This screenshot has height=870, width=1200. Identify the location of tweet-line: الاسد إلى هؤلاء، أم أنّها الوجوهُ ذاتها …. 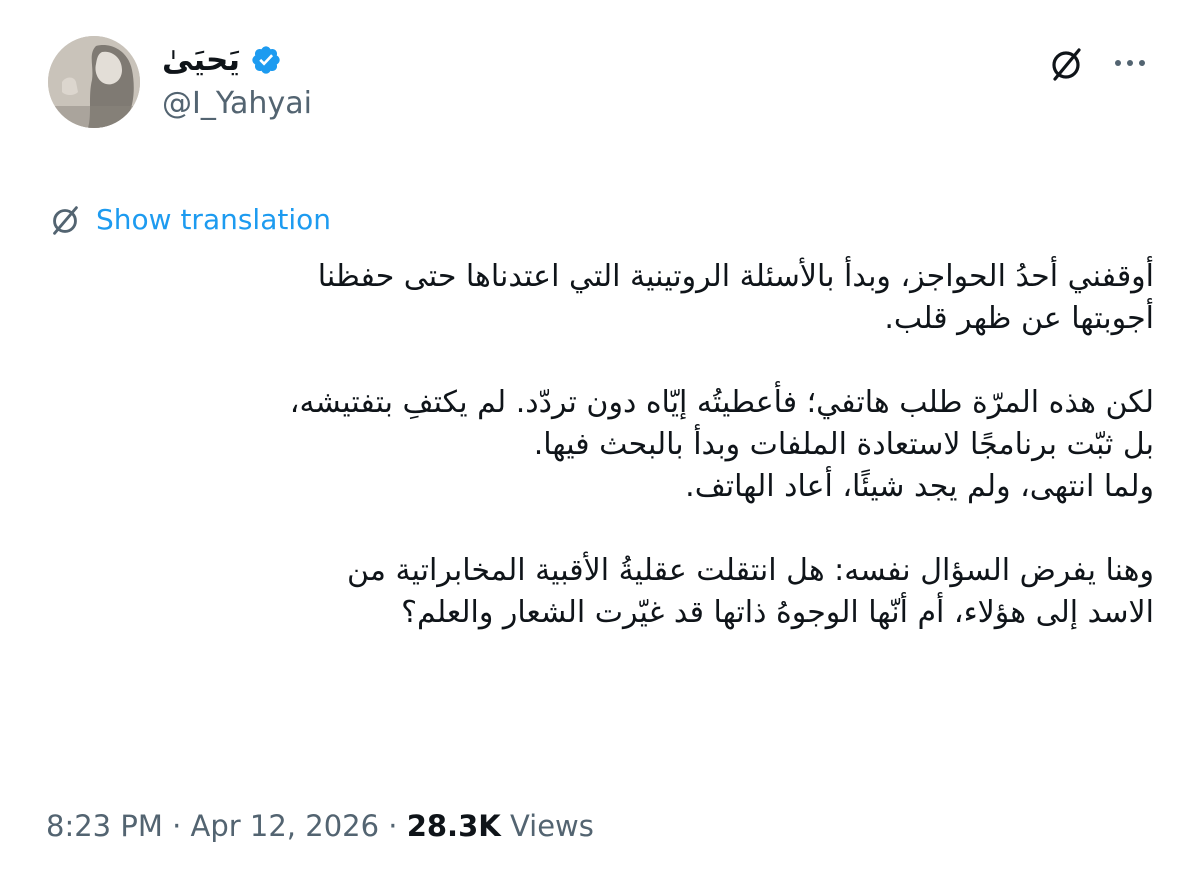
(777, 612).